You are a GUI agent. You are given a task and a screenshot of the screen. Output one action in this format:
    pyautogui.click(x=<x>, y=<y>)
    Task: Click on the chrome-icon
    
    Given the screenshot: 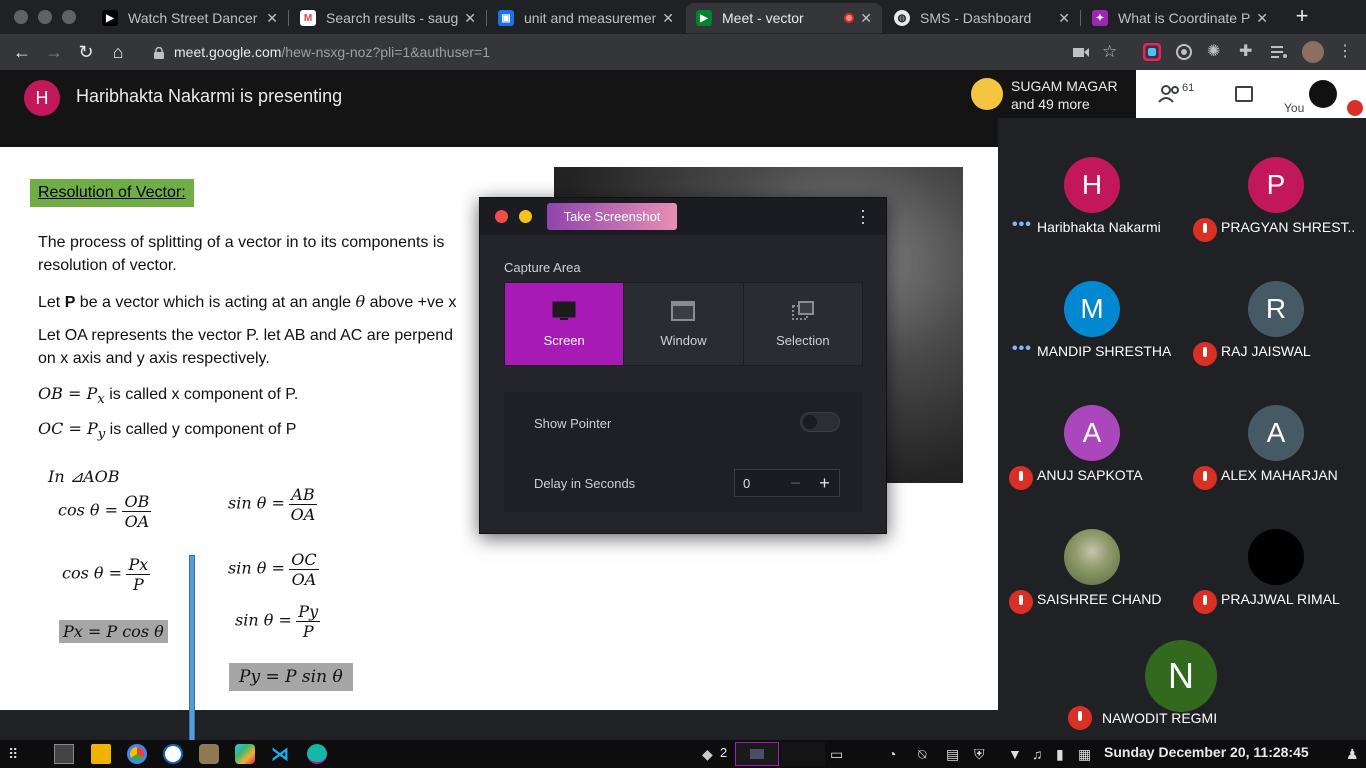 What is the action you would take?
    pyautogui.click(x=137, y=754)
    